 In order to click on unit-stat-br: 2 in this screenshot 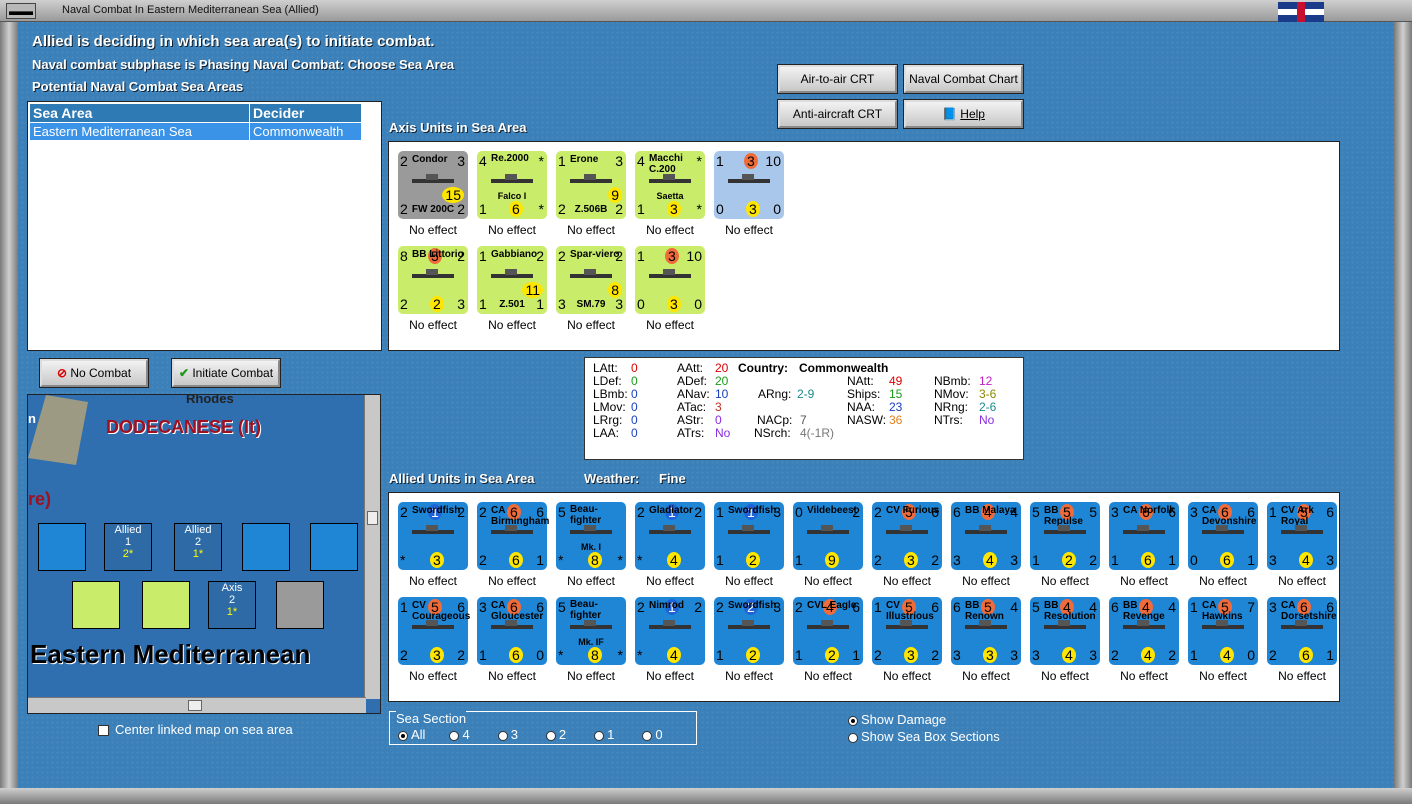, I will do `click(461, 209)`.